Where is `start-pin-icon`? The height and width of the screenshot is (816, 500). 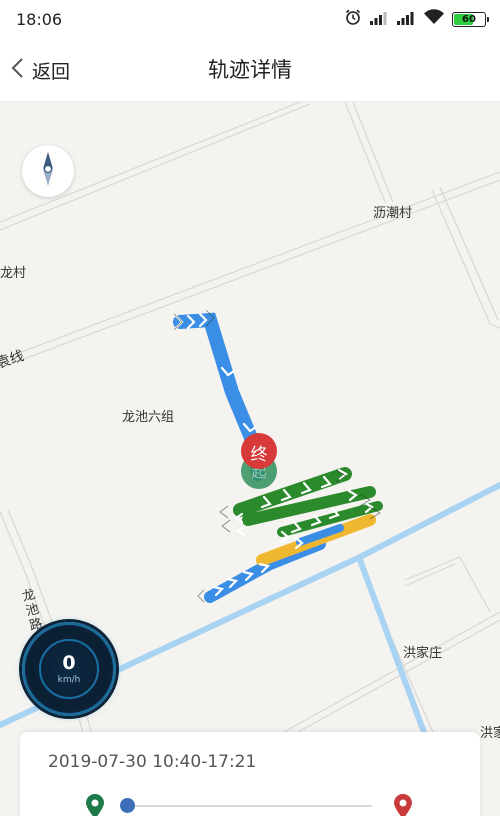
start-pin-icon is located at coordinates (95, 805).